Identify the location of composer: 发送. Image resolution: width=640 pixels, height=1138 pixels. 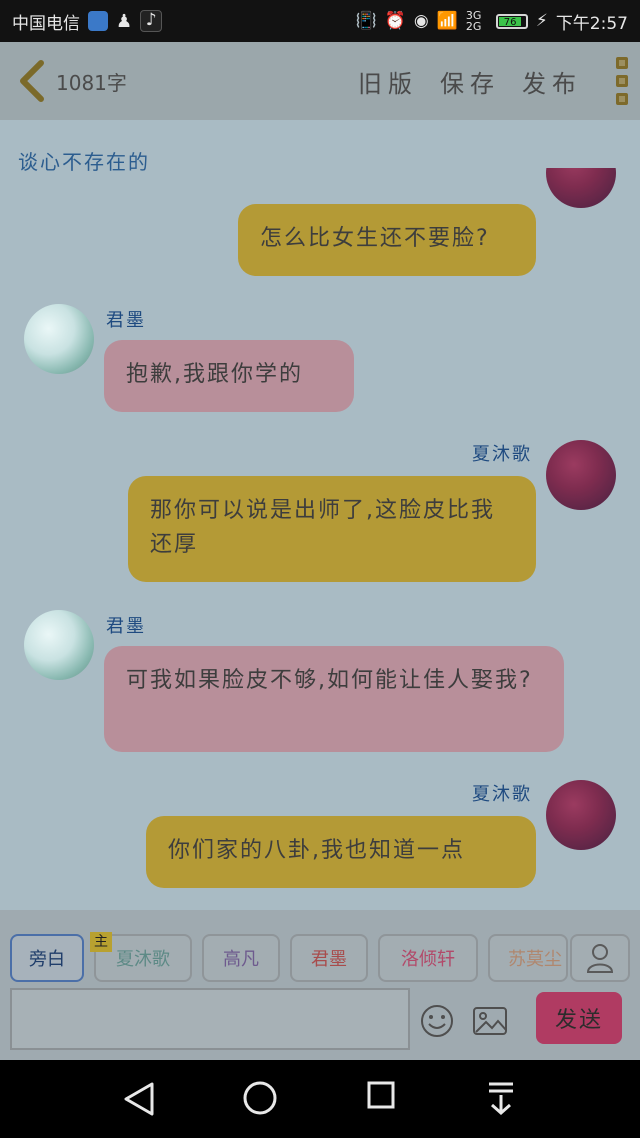
(320, 1020).